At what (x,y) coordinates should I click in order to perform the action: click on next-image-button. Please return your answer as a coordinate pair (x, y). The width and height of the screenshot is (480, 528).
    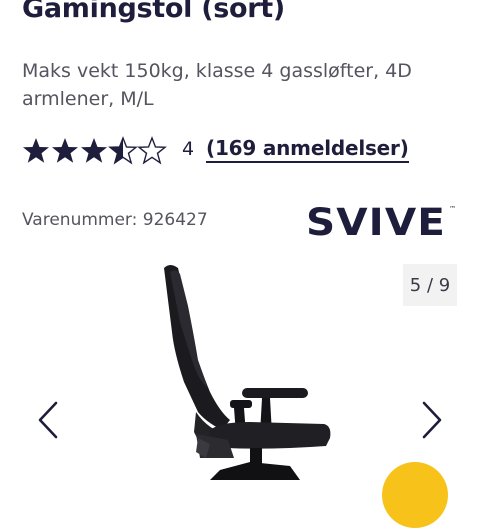
    Looking at the image, I should click on (431, 422).